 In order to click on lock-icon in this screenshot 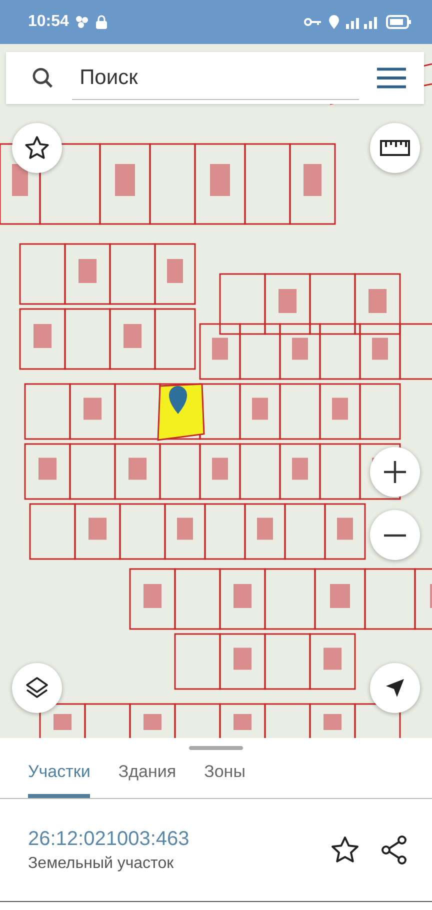, I will do `click(101, 22)`.